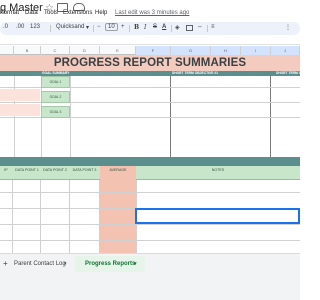  Describe the element at coordinates (99, 27) in the screenshot. I see `decrease-font-size-button: −` at that location.